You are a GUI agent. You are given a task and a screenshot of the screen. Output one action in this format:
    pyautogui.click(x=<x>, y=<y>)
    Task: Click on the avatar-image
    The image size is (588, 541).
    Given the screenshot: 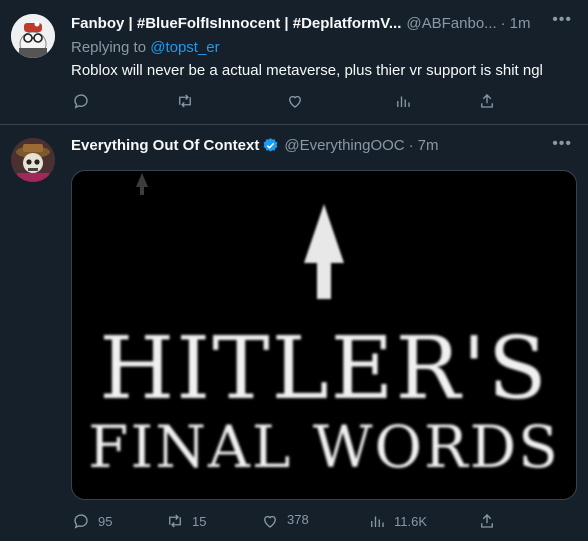 What is the action you would take?
    pyautogui.click(x=33, y=160)
    